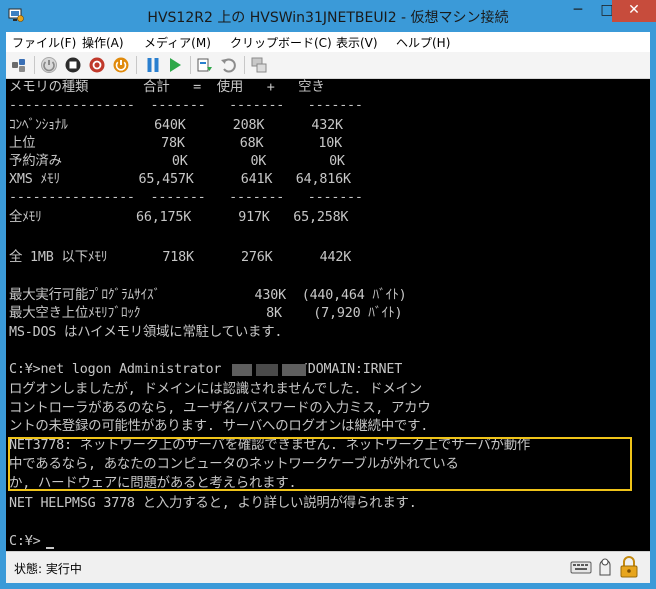 This screenshot has width=656, height=589. What do you see at coordinates (50, 548) in the screenshot?
I see `text-cursor` at bounding box center [50, 548].